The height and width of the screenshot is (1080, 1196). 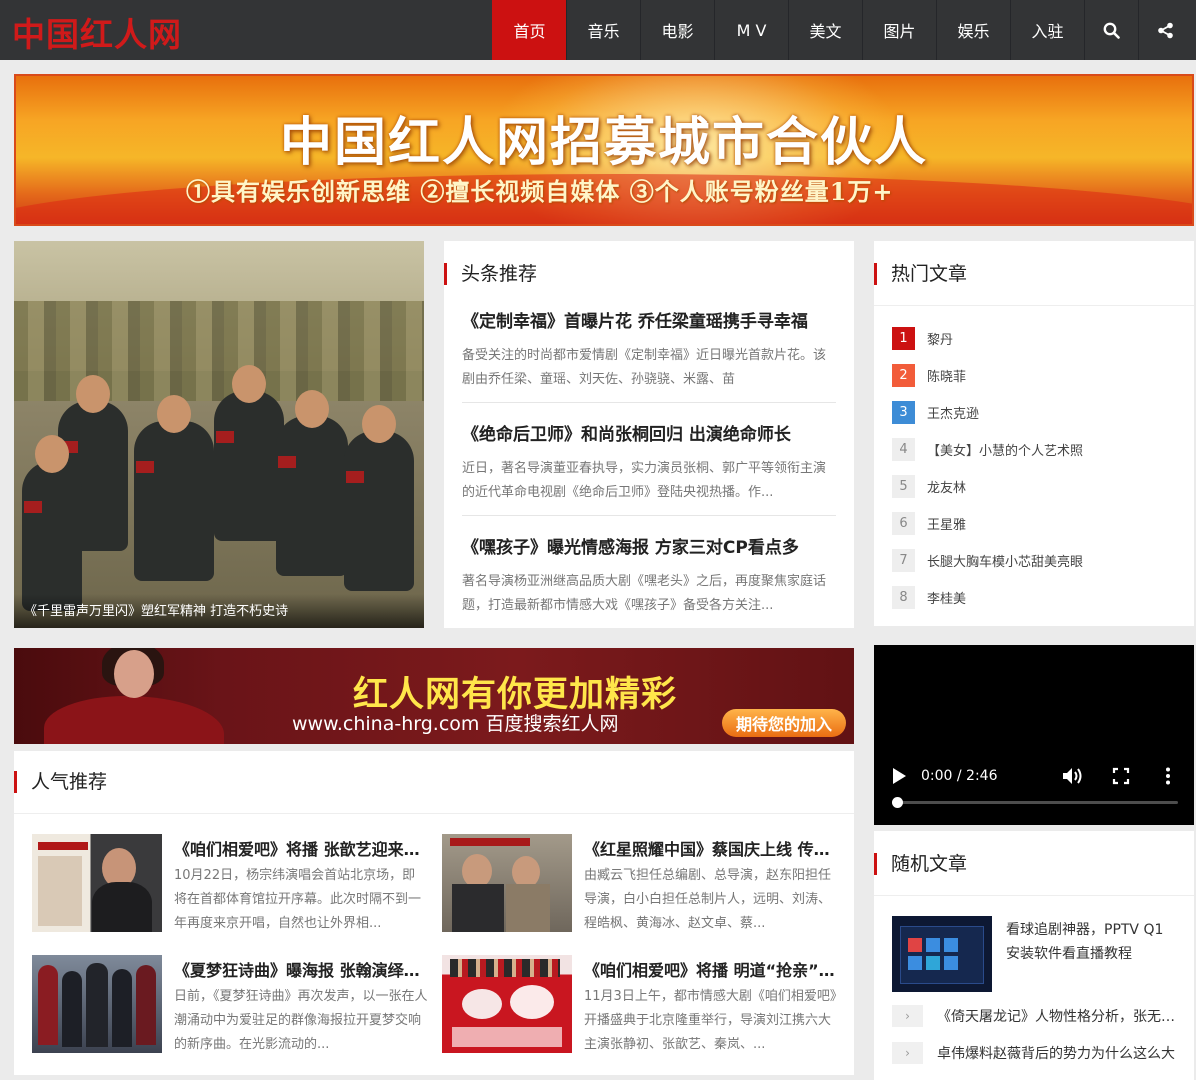 I want to click on video-progress-knob, so click(x=897, y=802).